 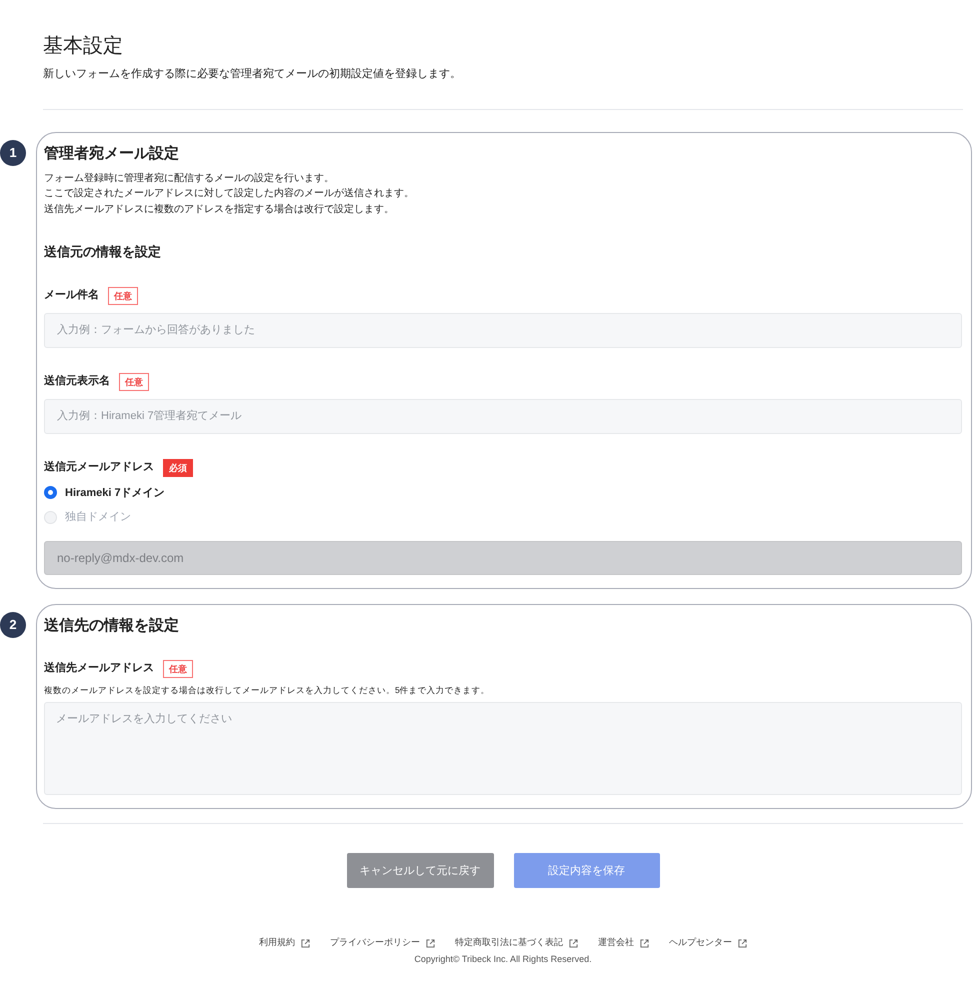 I want to click on textarea-field: メールアドレスを入力してください, so click(x=503, y=749).